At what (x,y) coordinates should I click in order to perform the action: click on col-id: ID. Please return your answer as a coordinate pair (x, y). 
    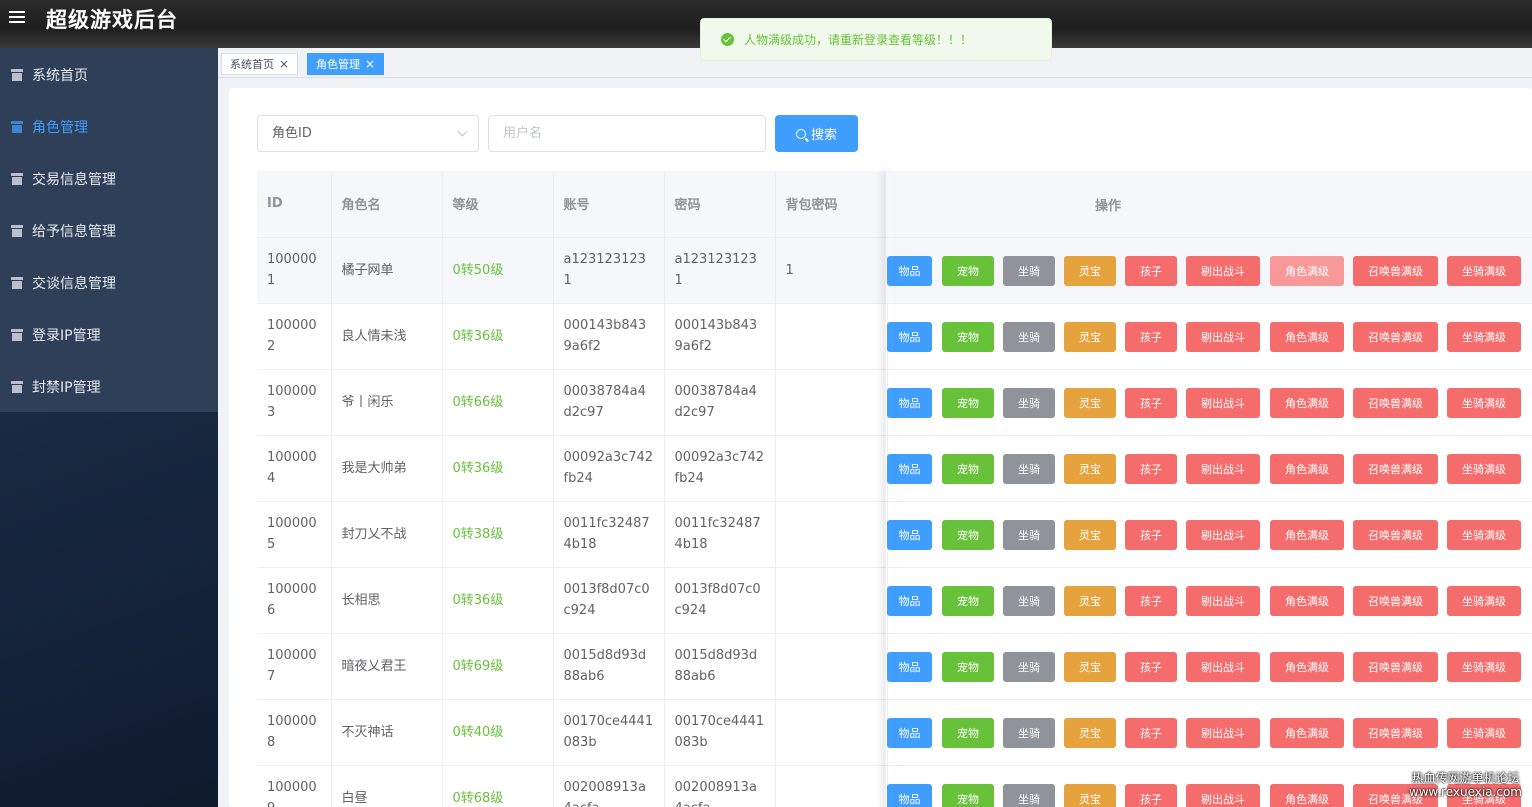
    Looking at the image, I should click on (294, 204).